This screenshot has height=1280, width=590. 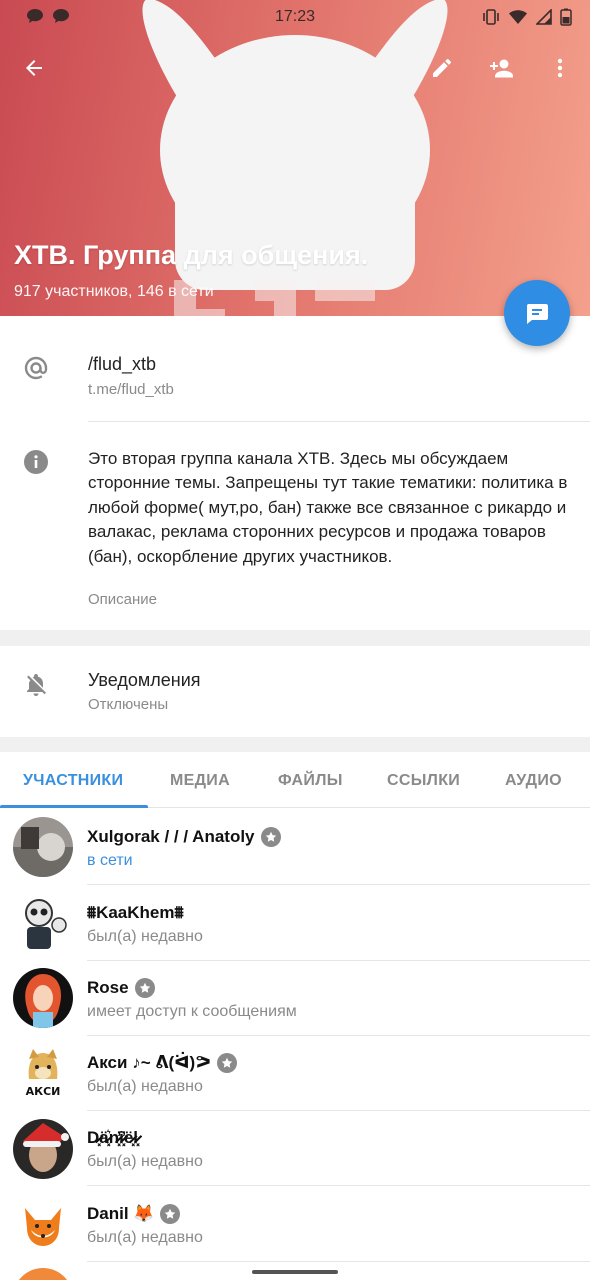 I want to click on username-value: /flud_xtb, so click(x=122, y=364).